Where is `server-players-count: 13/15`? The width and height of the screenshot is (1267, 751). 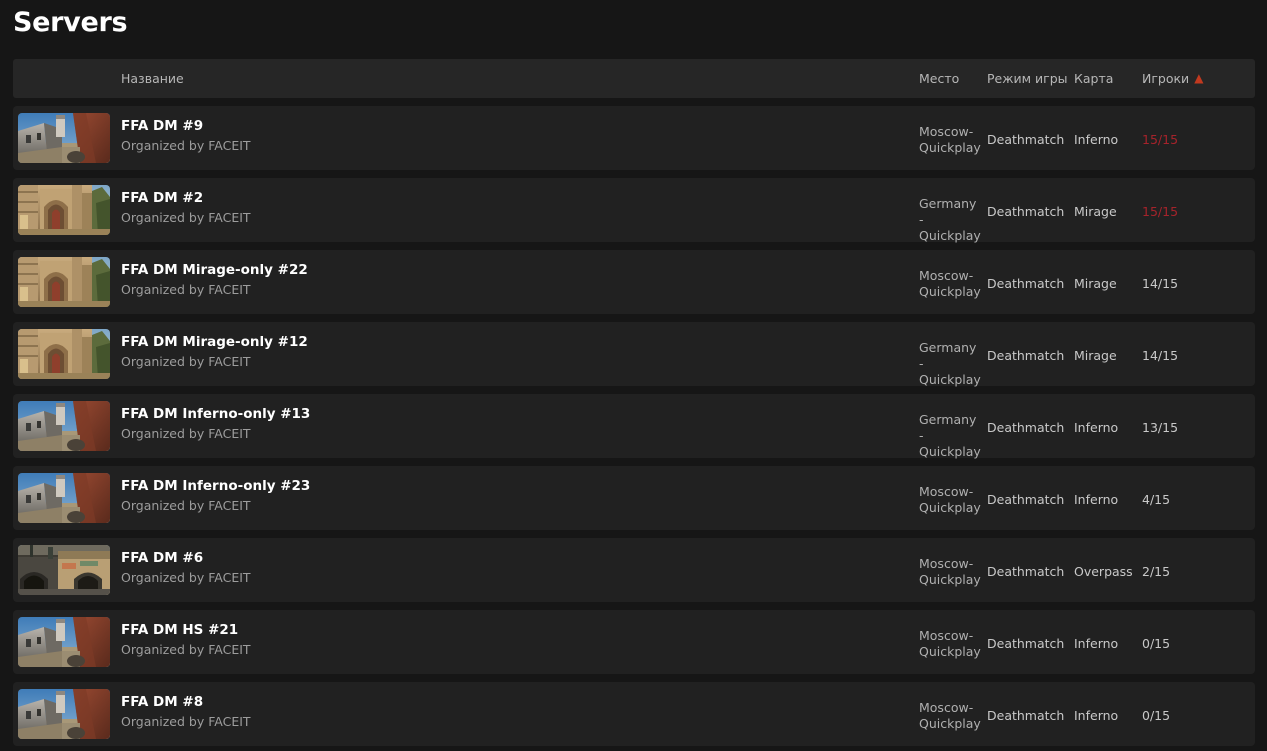
server-players-count: 13/15 is located at coordinates (1160, 427).